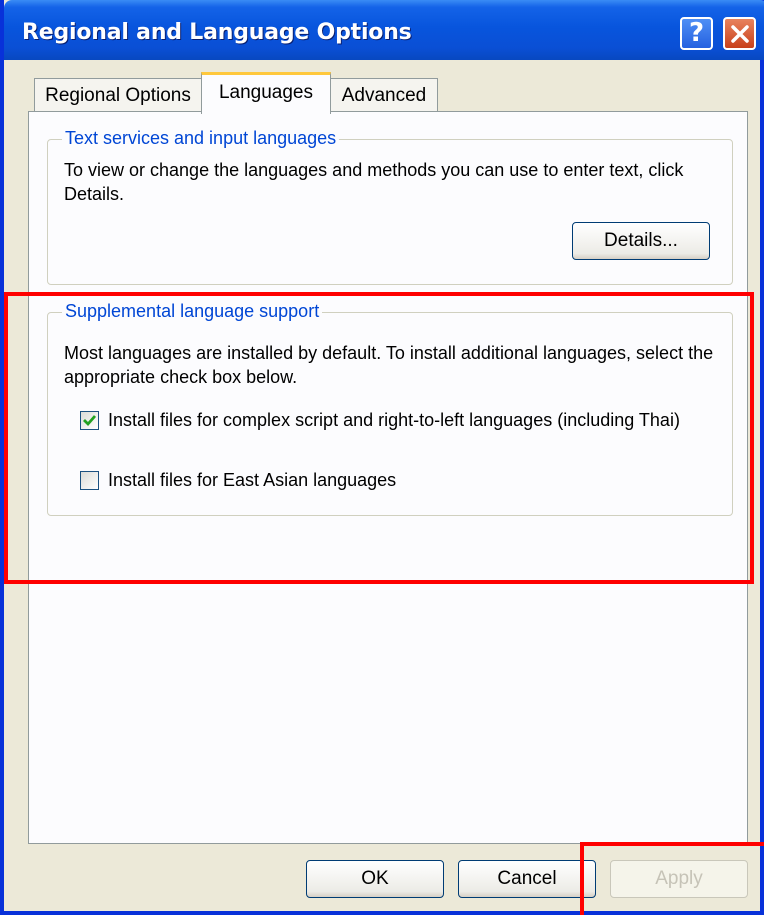 The width and height of the screenshot is (764, 915). I want to click on help-button: ?, so click(696, 33).